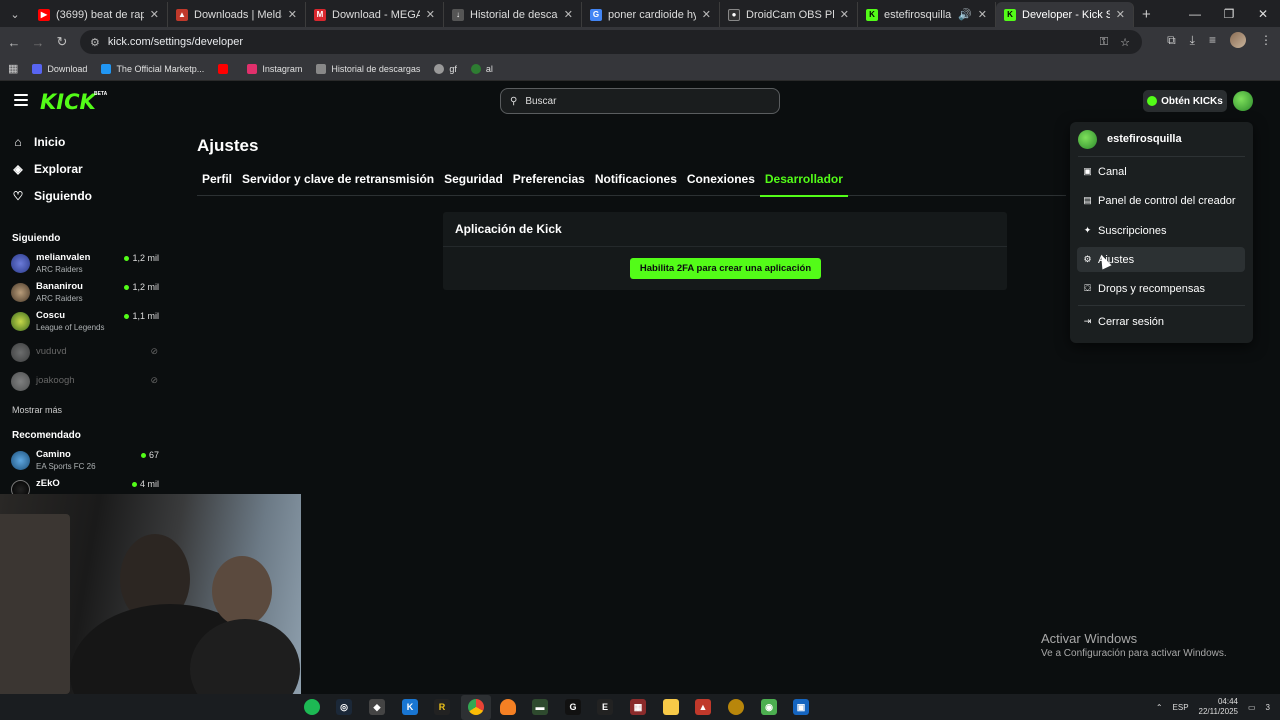 Image resolution: width=1280 pixels, height=720 pixels. I want to click on browser-tab: ↓ Historial de descargas ✕, so click(513, 14).